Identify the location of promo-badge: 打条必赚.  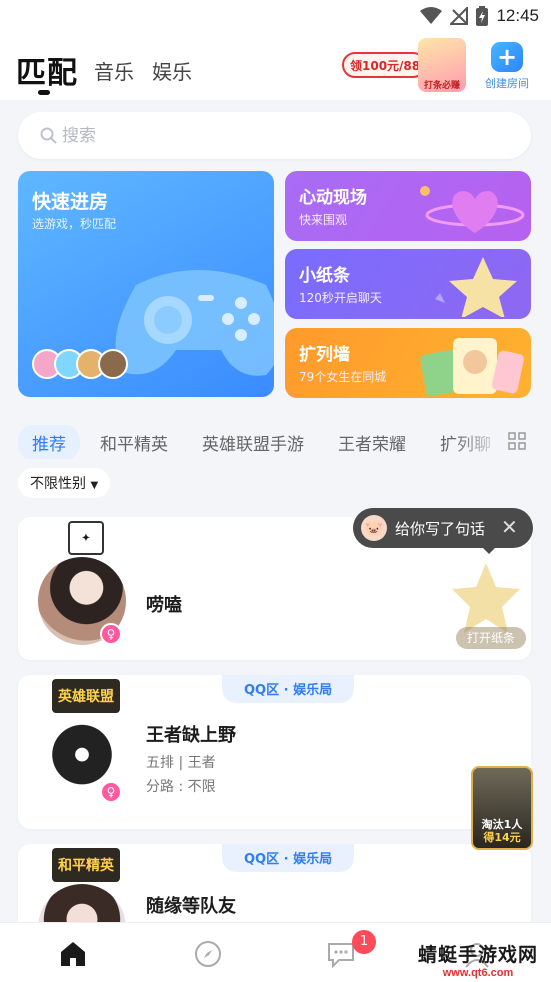
(441, 86).